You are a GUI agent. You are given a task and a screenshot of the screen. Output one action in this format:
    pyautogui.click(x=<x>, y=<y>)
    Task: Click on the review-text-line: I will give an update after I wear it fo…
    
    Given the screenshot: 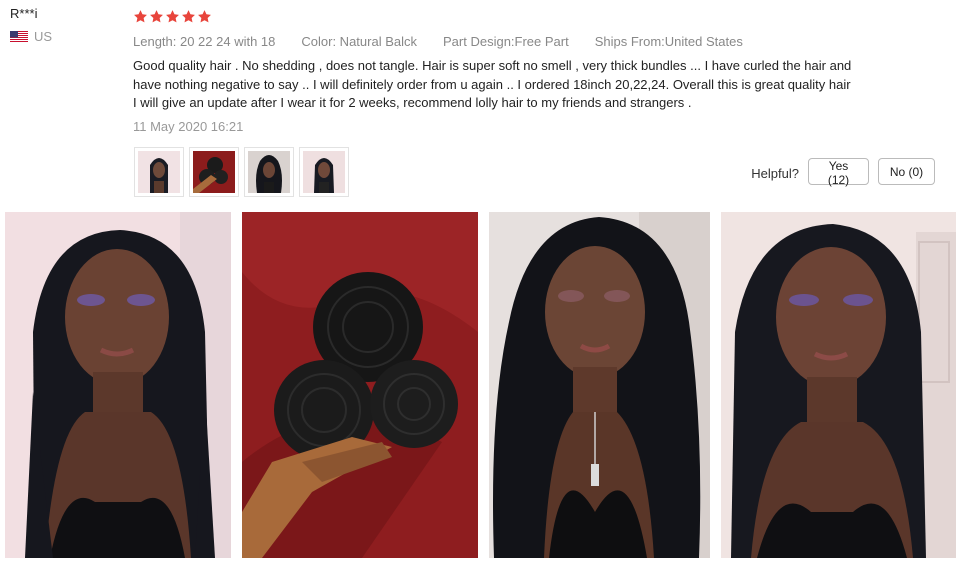 What is the action you would take?
    pyautogui.click(x=412, y=102)
    